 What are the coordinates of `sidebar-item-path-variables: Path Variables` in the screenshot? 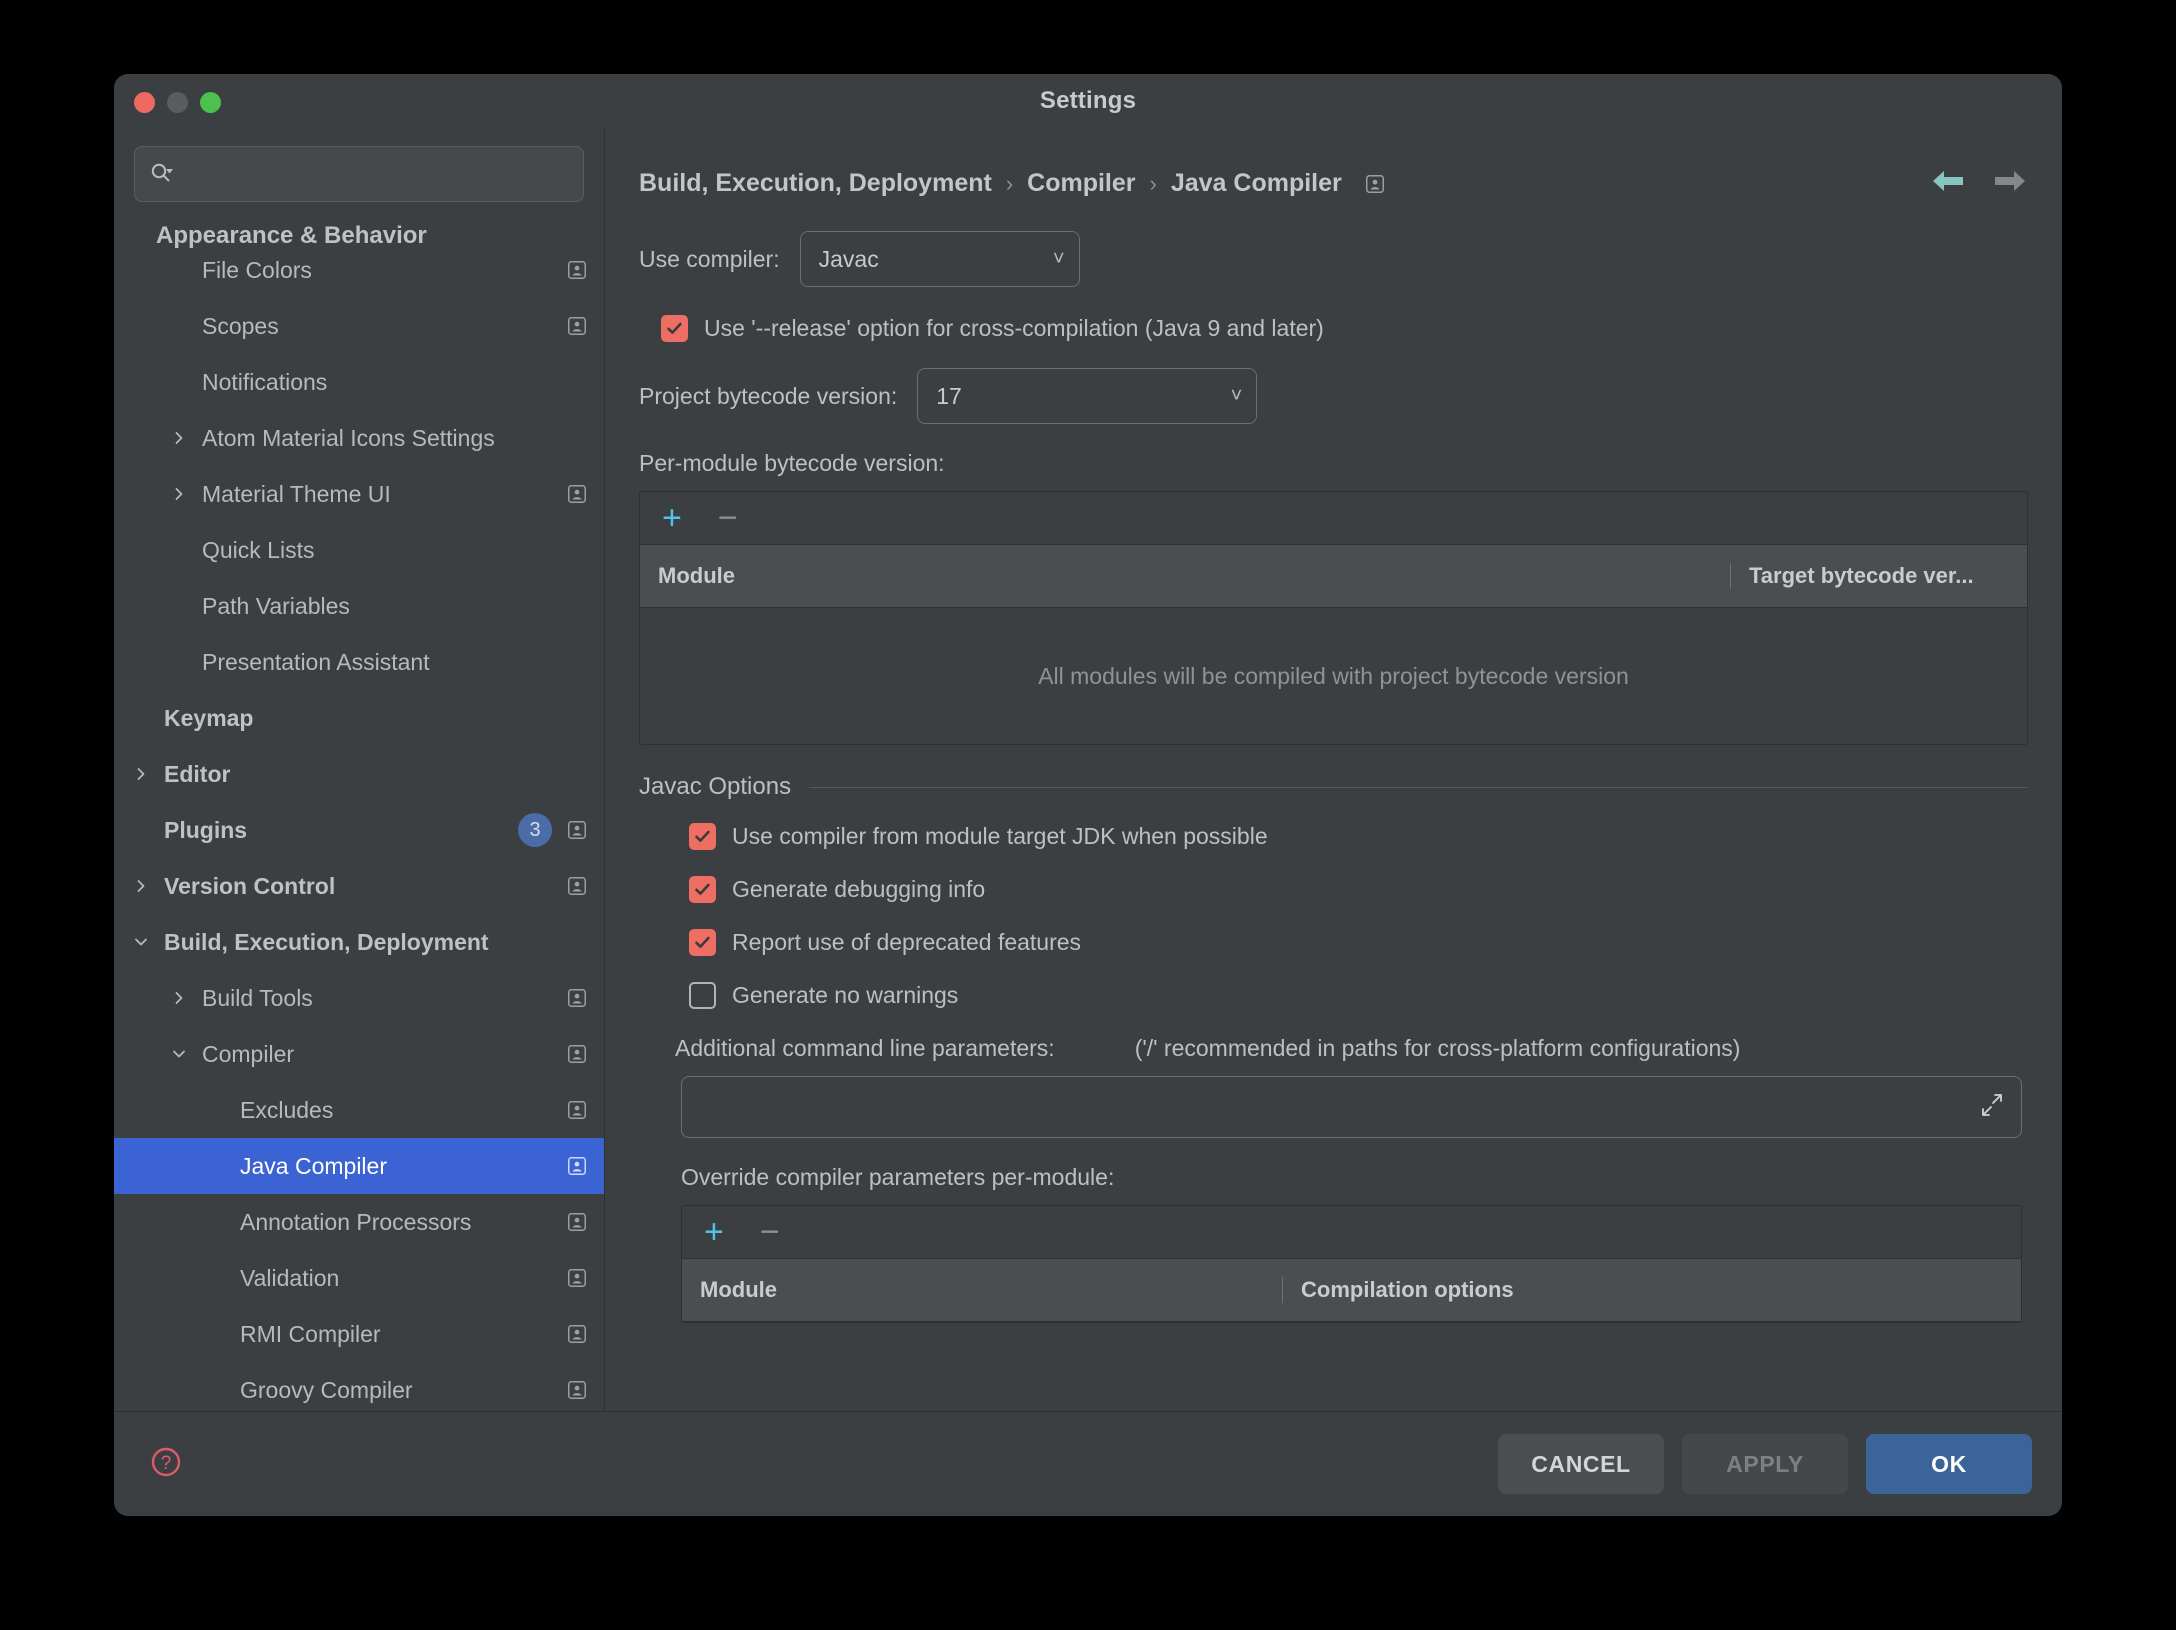 It's located at (359, 606).